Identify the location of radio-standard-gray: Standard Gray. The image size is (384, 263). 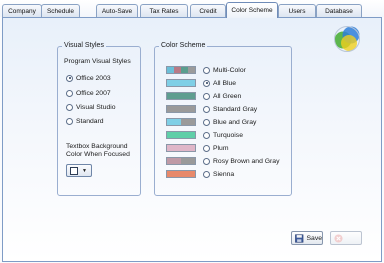
(230, 109).